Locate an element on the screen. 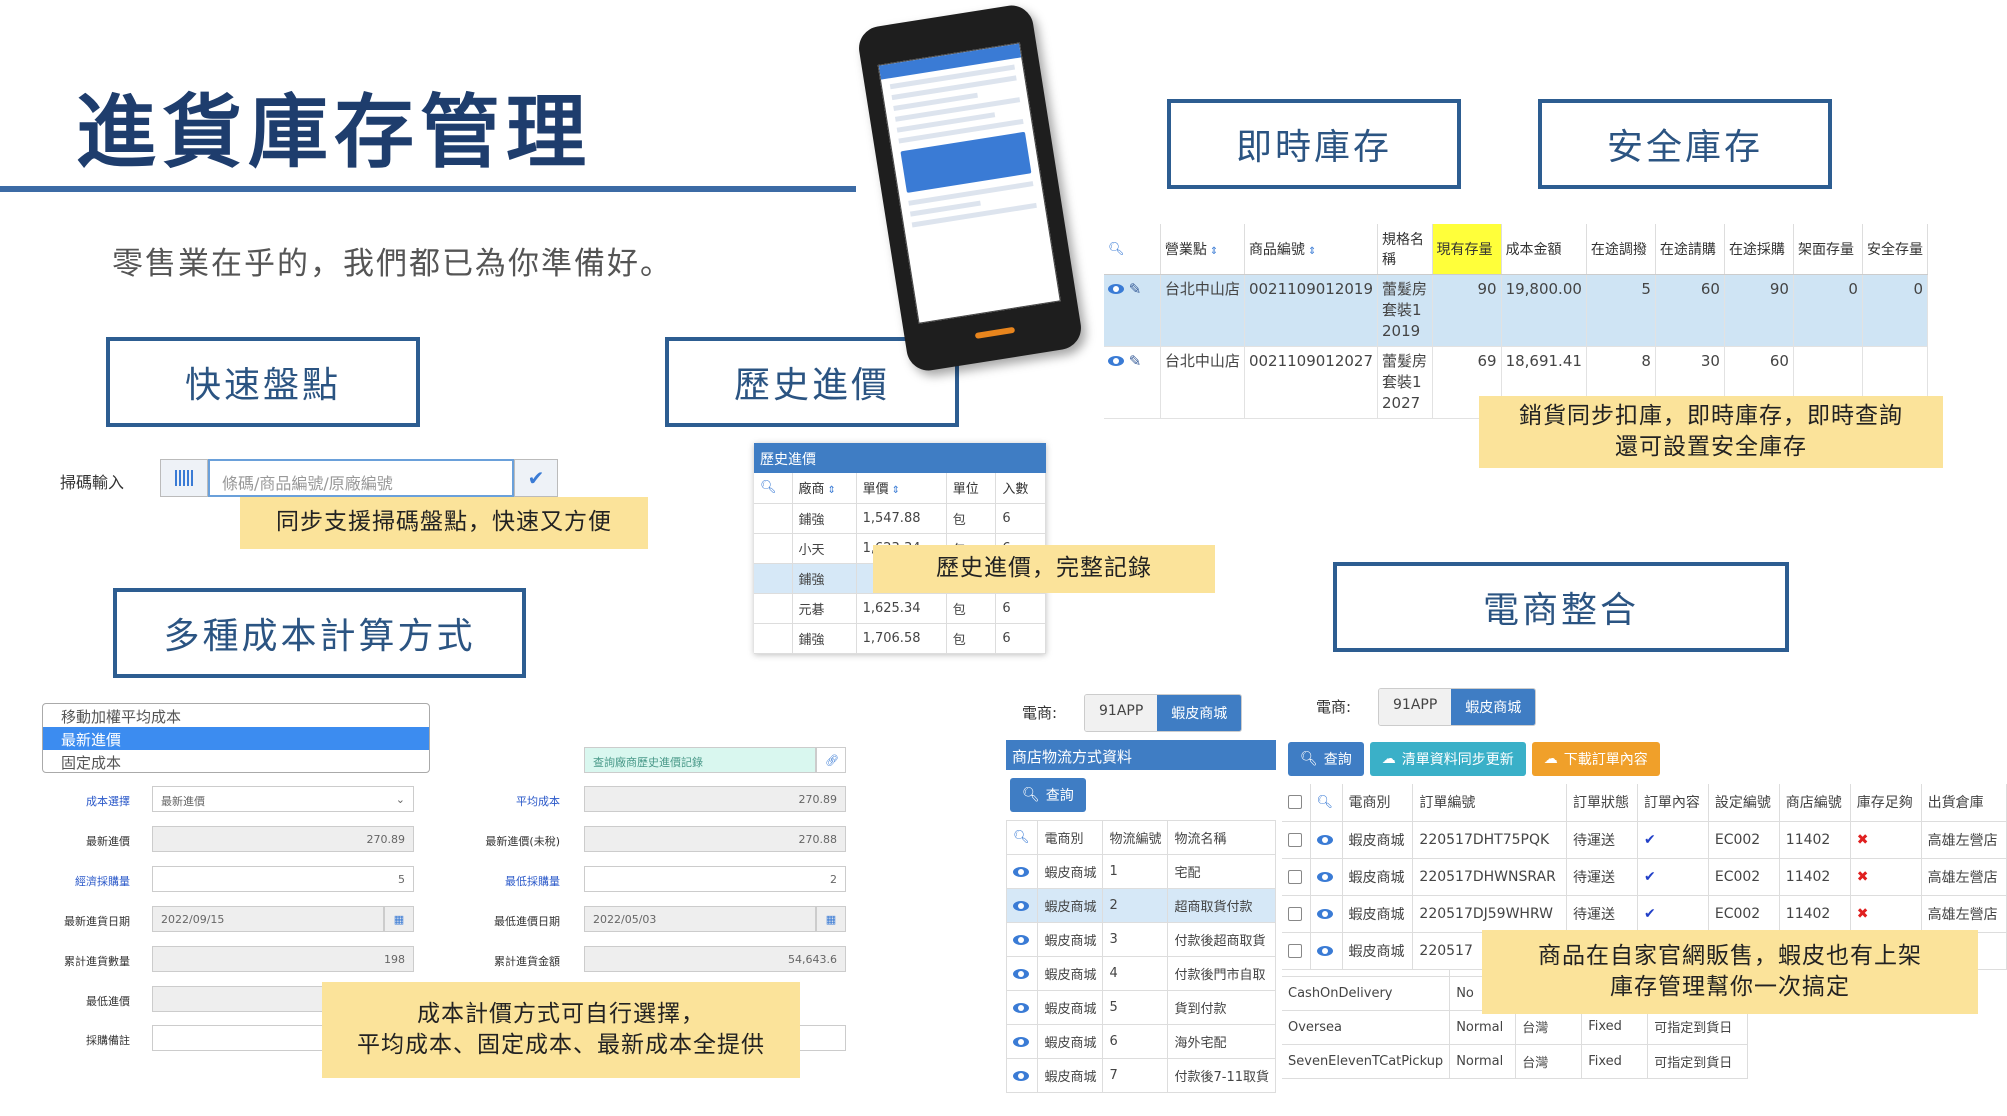  table-row: 蝦皮商城 220517DJ59WHRW 待運送 ✔ EC002 11402 ✖ 高雄左營店 is located at coordinates (1644, 914).